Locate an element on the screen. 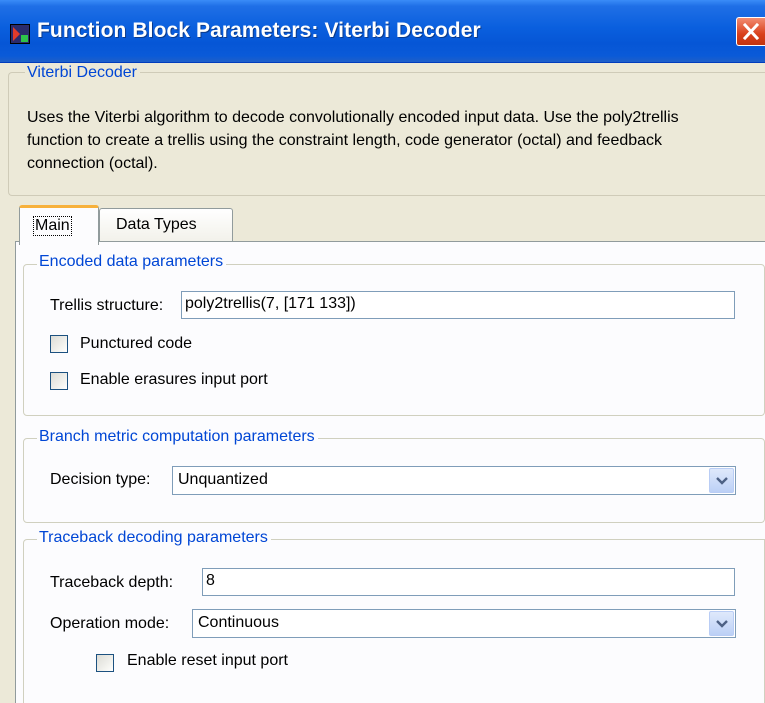 The width and height of the screenshot is (765, 703). encoded-data-group-title: Encoded data parameters is located at coordinates (132, 262).